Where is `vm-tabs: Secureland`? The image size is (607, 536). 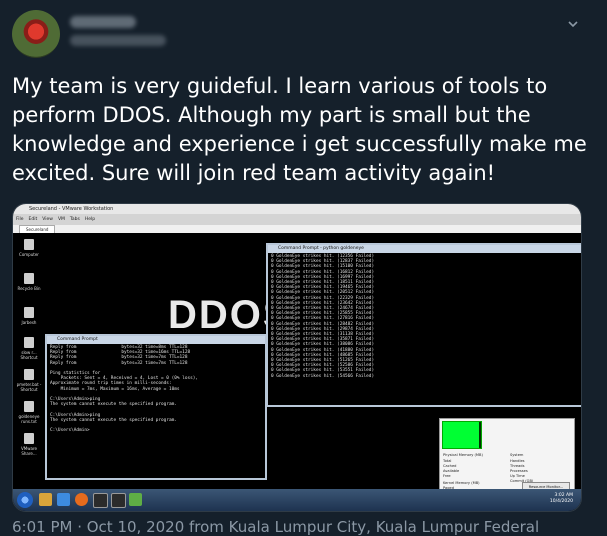 vm-tabs: Secureland is located at coordinates (297, 230).